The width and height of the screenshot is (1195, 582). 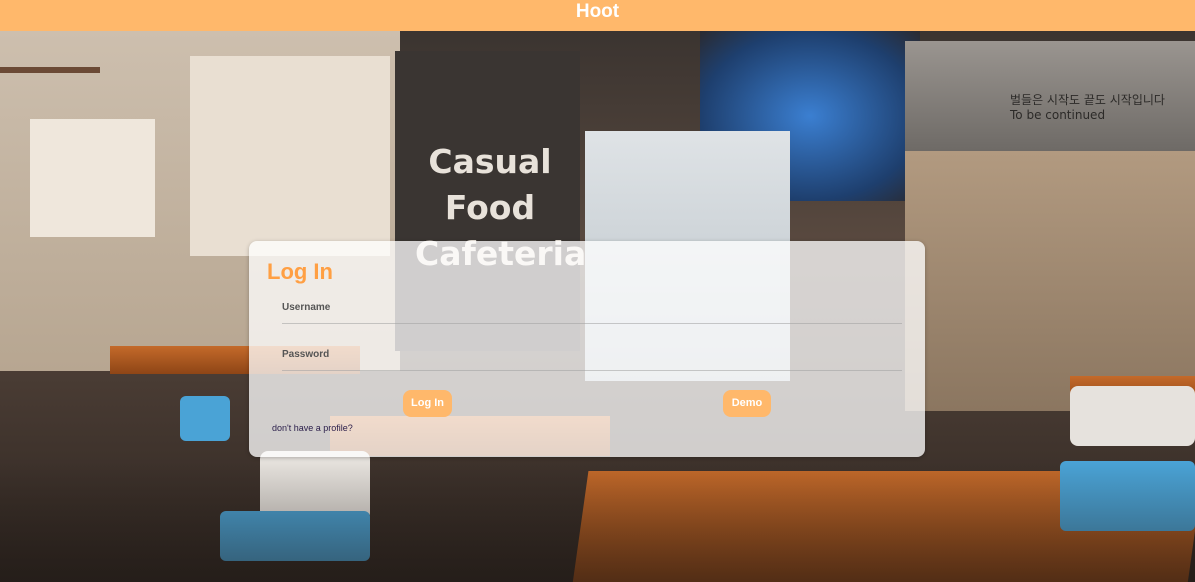 I want to click on username-underline, so click(x=592, y=323).